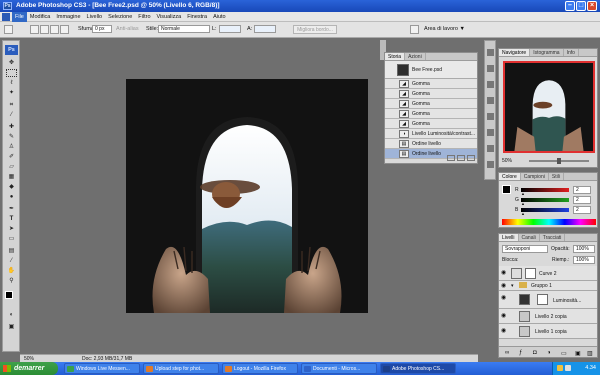 Image resolution: width=600 pixels, height=375 pixels. Describe the element at coordinates (29, 368) in the screenshot. I see `start-button: demarrer` at that location.